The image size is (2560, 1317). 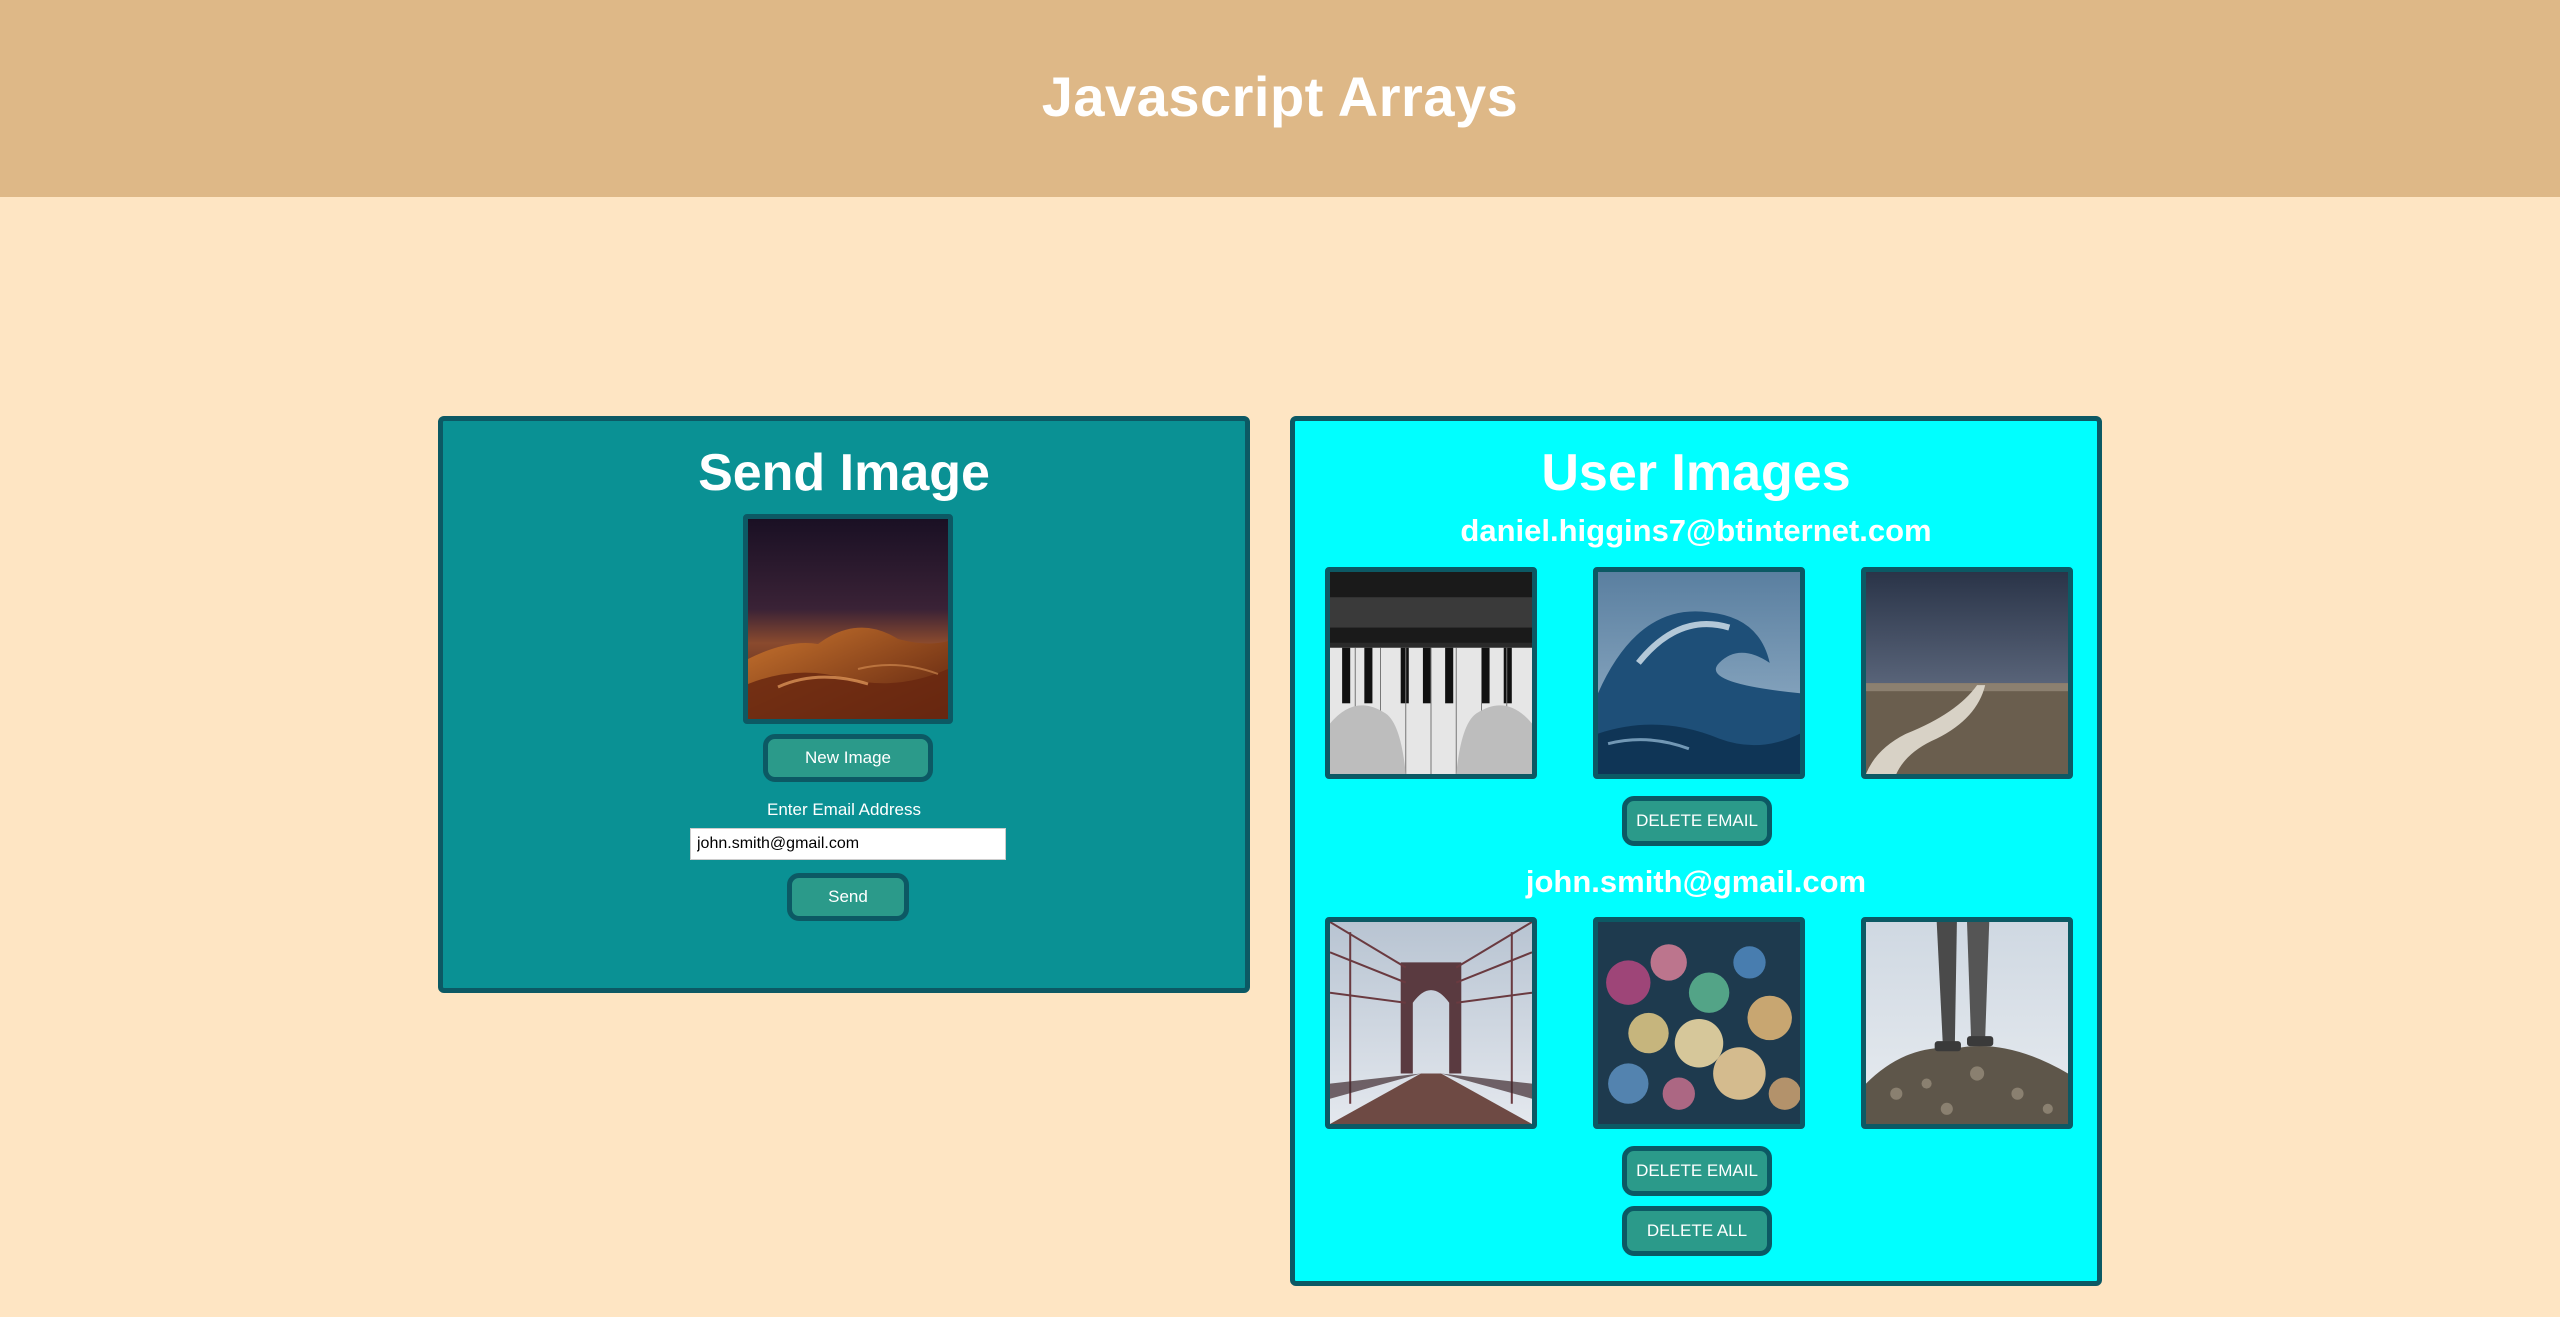 What do you see at coordinates (848, 897) in the screenshot?
I see `send-button: Send` at bounding box center [848, 897].